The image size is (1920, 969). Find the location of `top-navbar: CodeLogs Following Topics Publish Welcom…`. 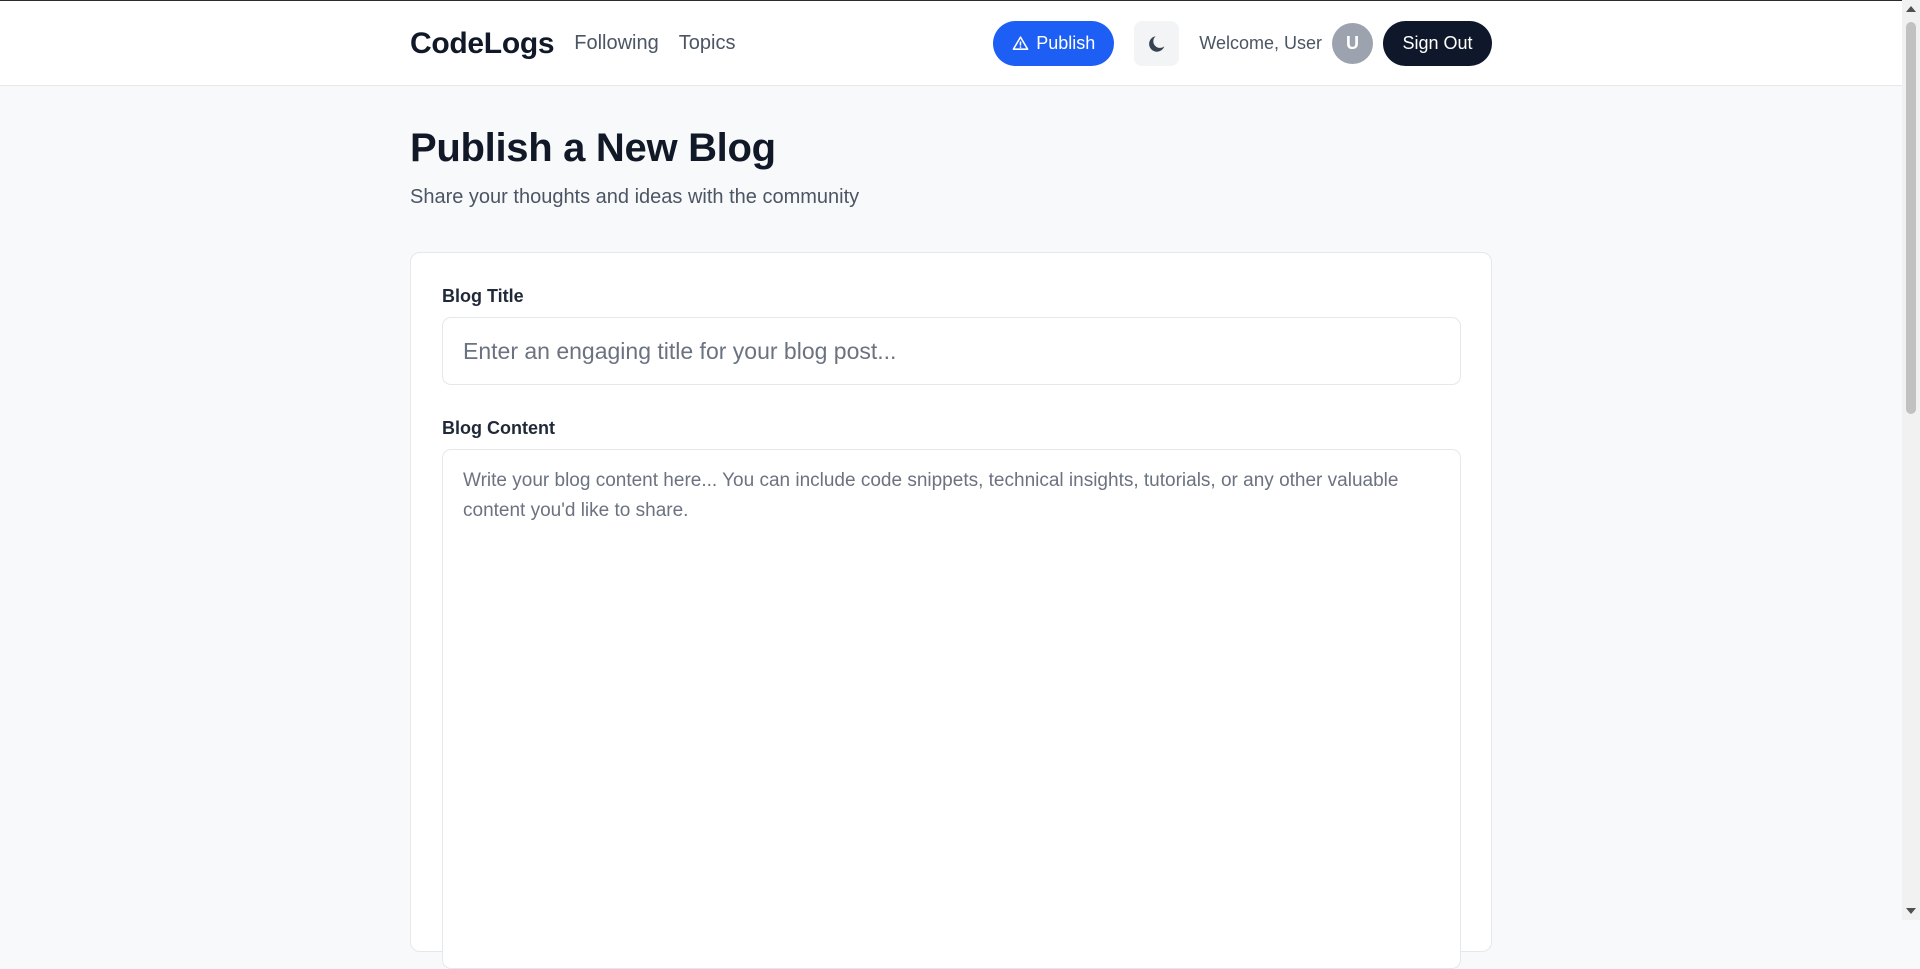

top-navbar: CodeLogs Following Topics Publish Welcom… is located at coordinates (951, 43).